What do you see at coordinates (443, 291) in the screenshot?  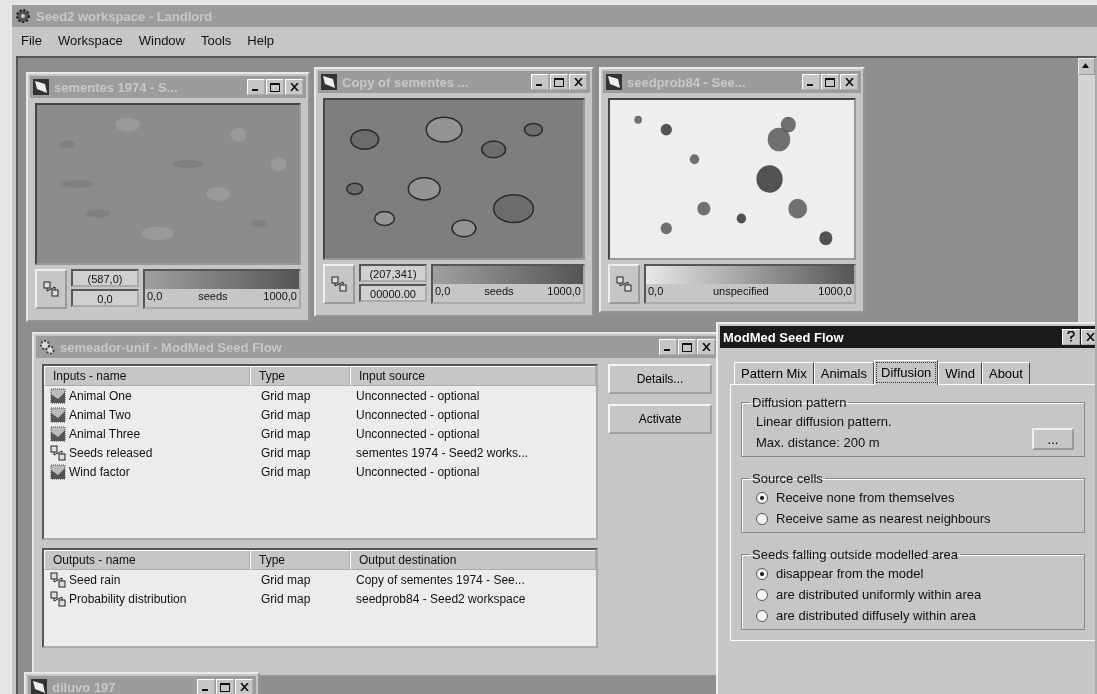 I see `legend-min: 0,0` at bounding box center [443, 291].